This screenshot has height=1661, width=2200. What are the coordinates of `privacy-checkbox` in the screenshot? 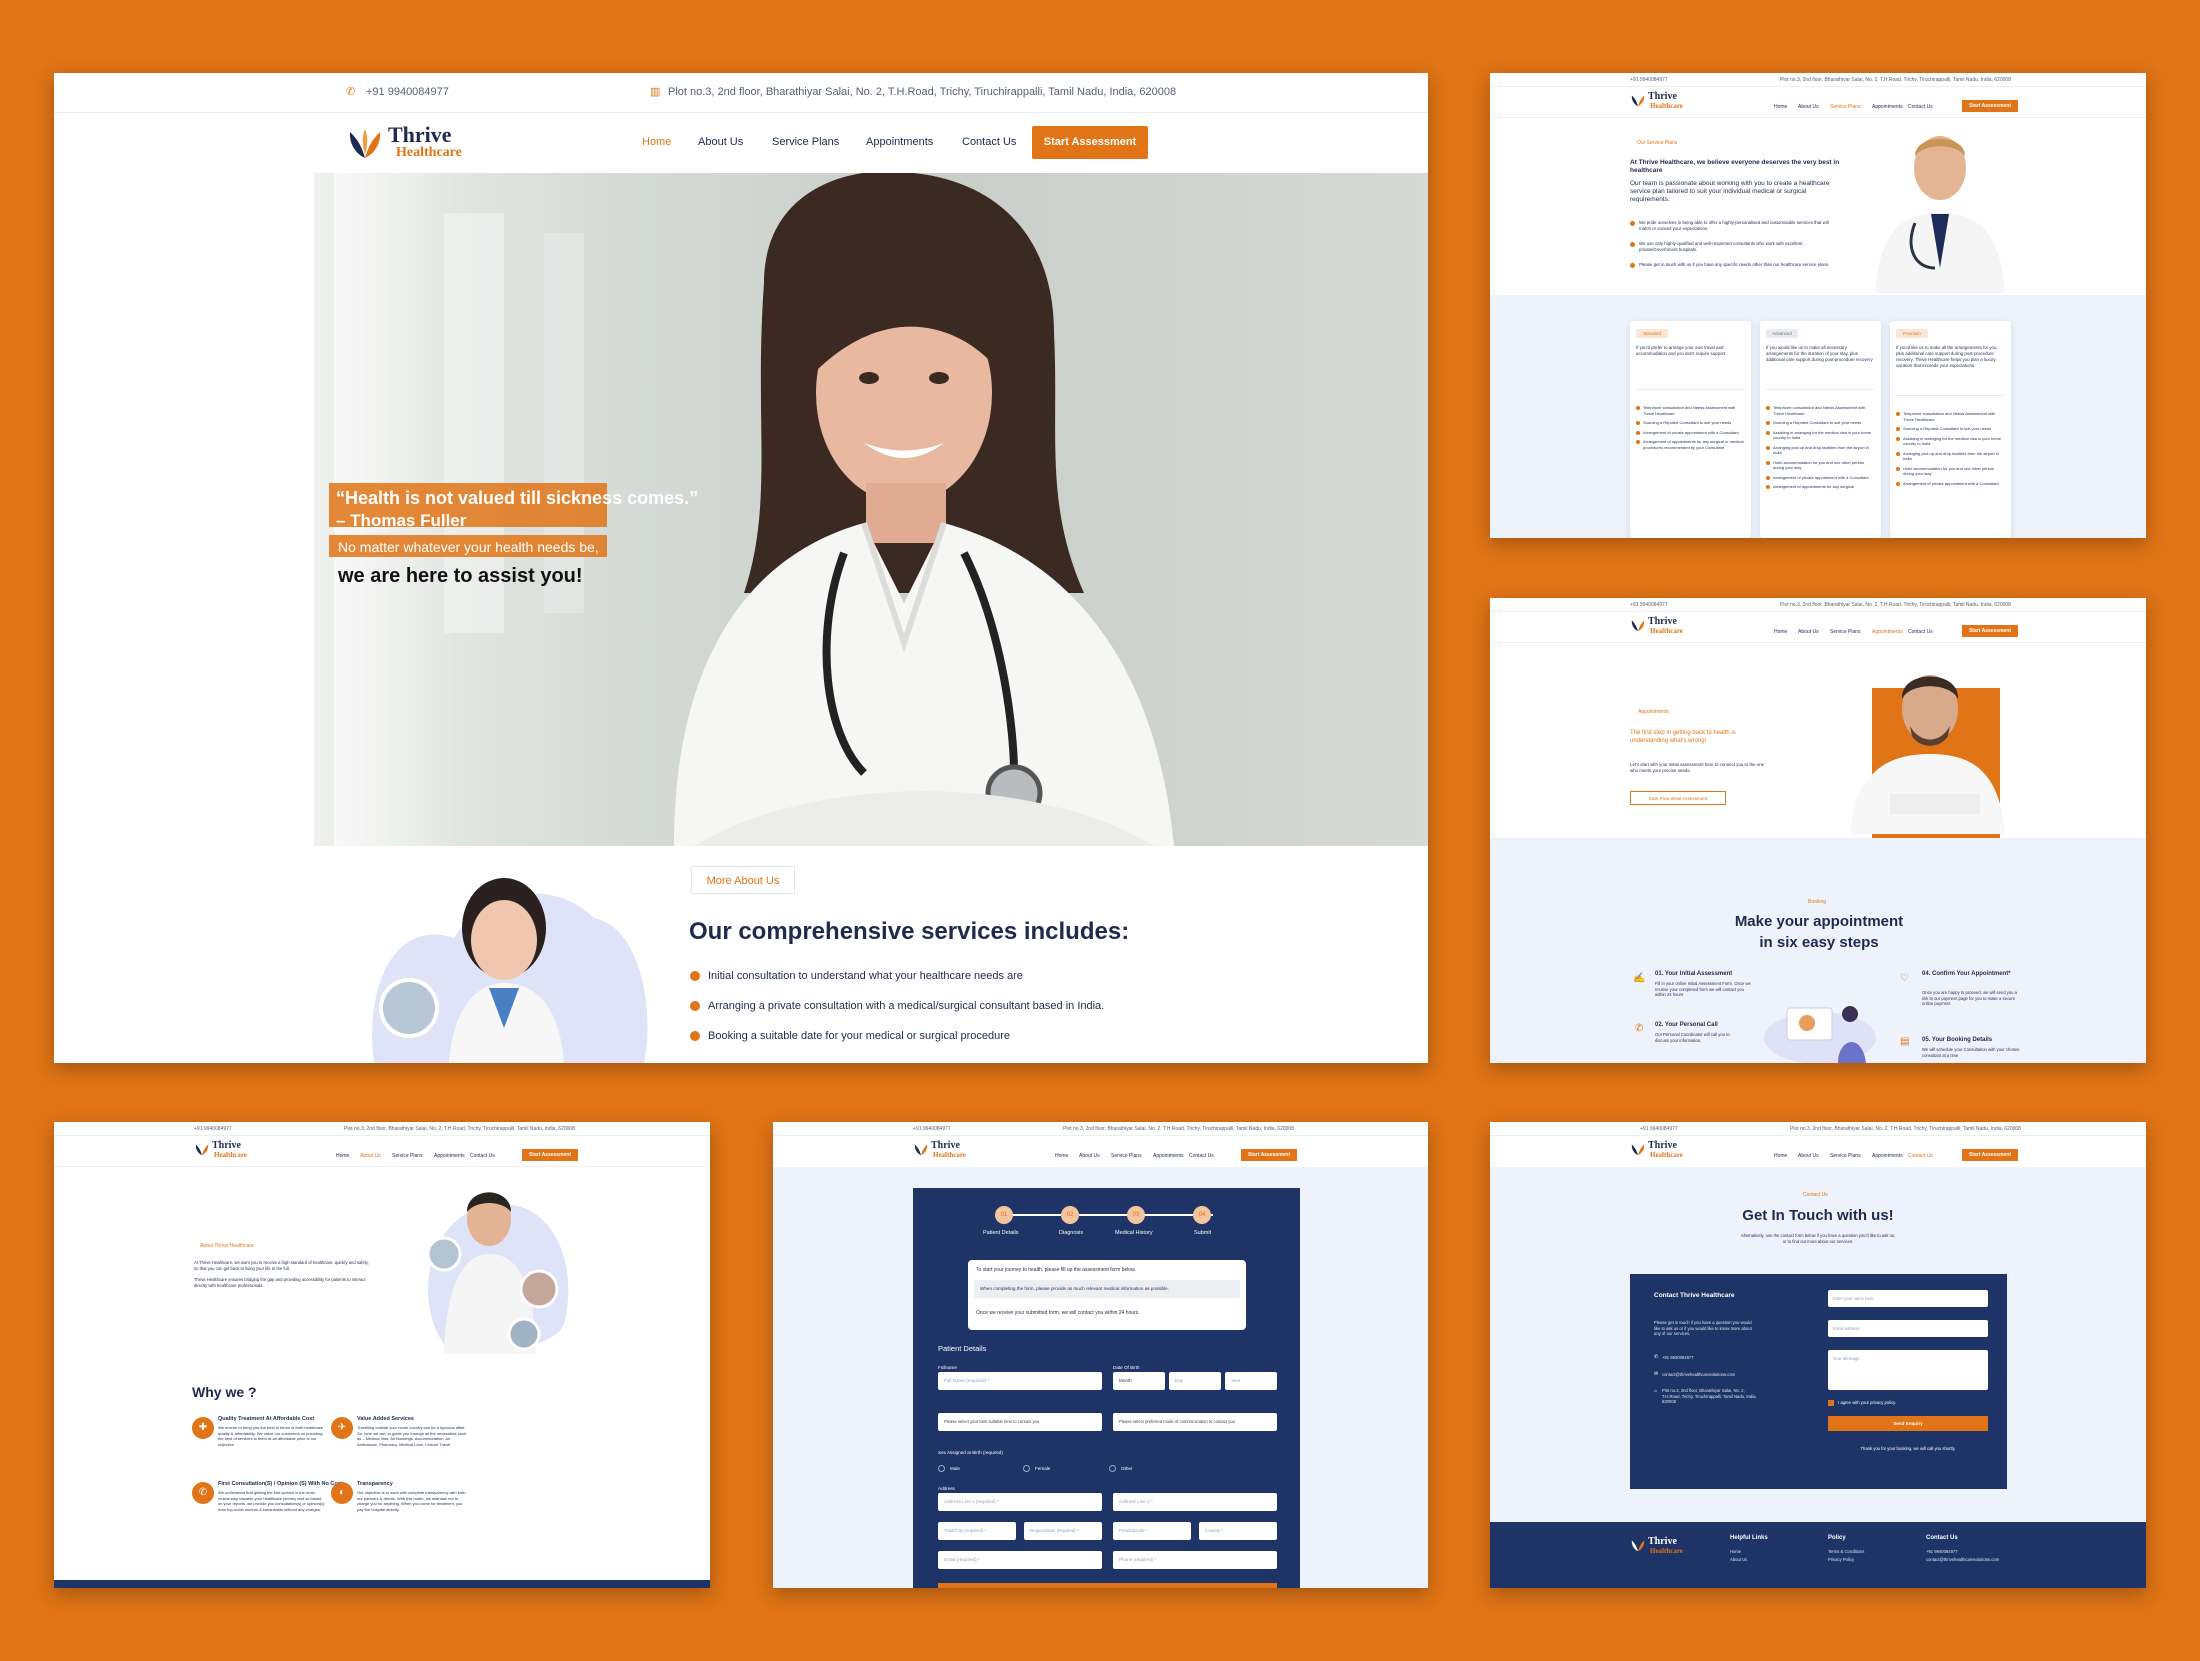 It's located at (1831, 1403).